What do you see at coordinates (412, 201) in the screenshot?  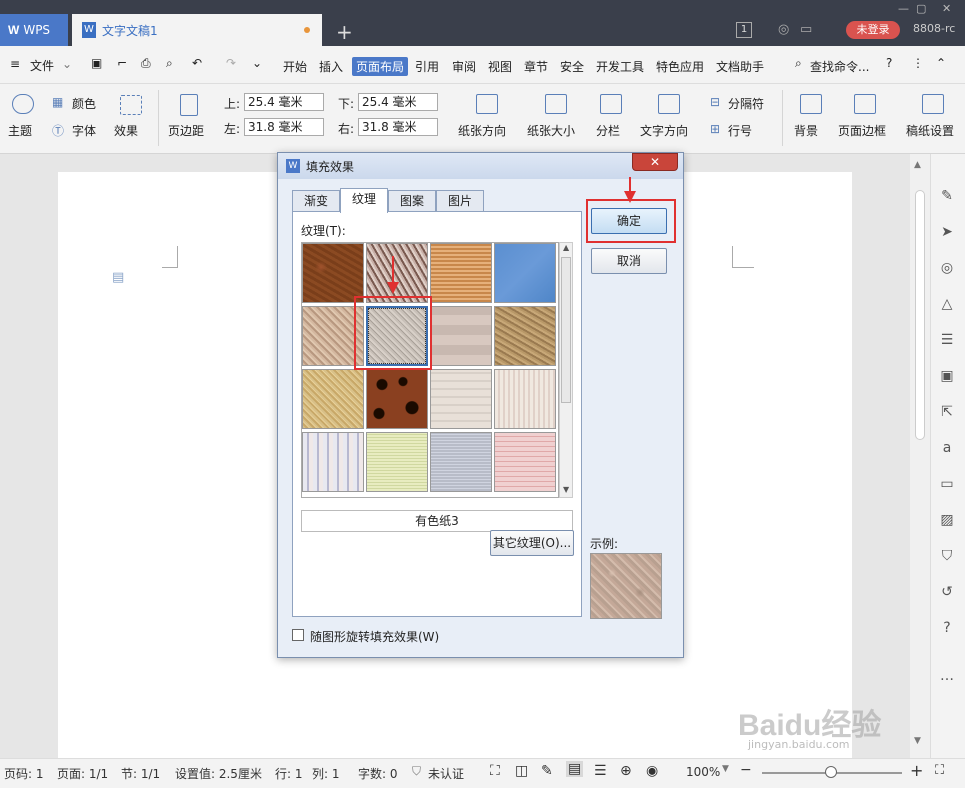 I see `tab-pattern: 图案` at bounding box center [412, 201].